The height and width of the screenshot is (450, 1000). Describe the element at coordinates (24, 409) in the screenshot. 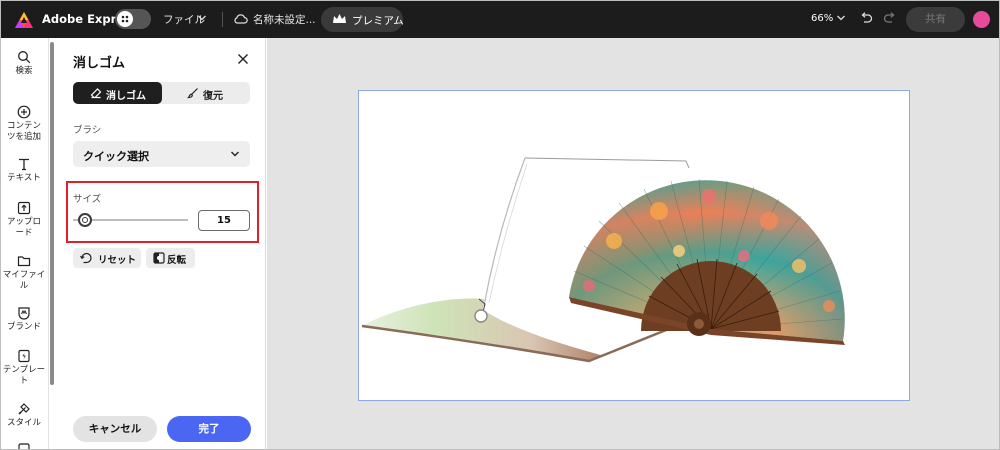

I see `style-icon` at that location.